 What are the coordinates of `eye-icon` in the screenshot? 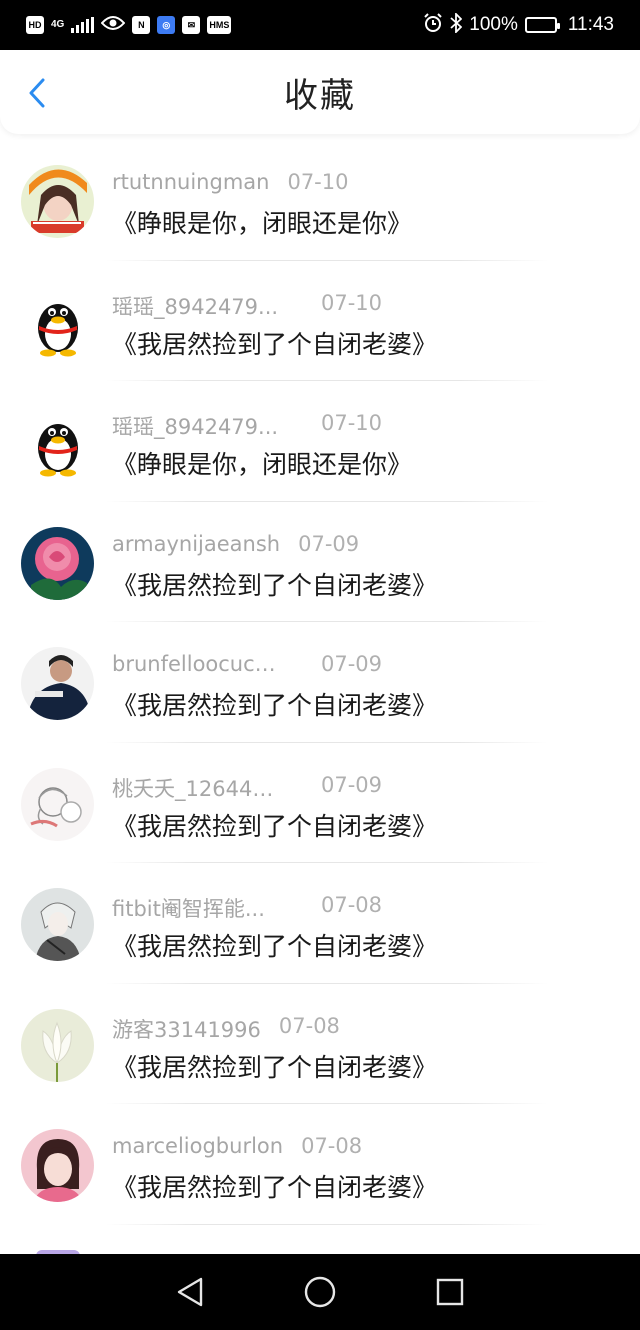 It's located at (113, 25).